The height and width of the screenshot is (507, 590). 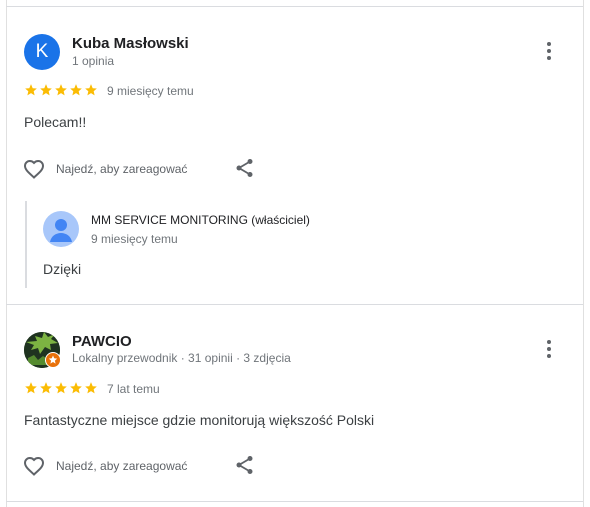 I want to click on person-icon, so click(x=61, y=230).